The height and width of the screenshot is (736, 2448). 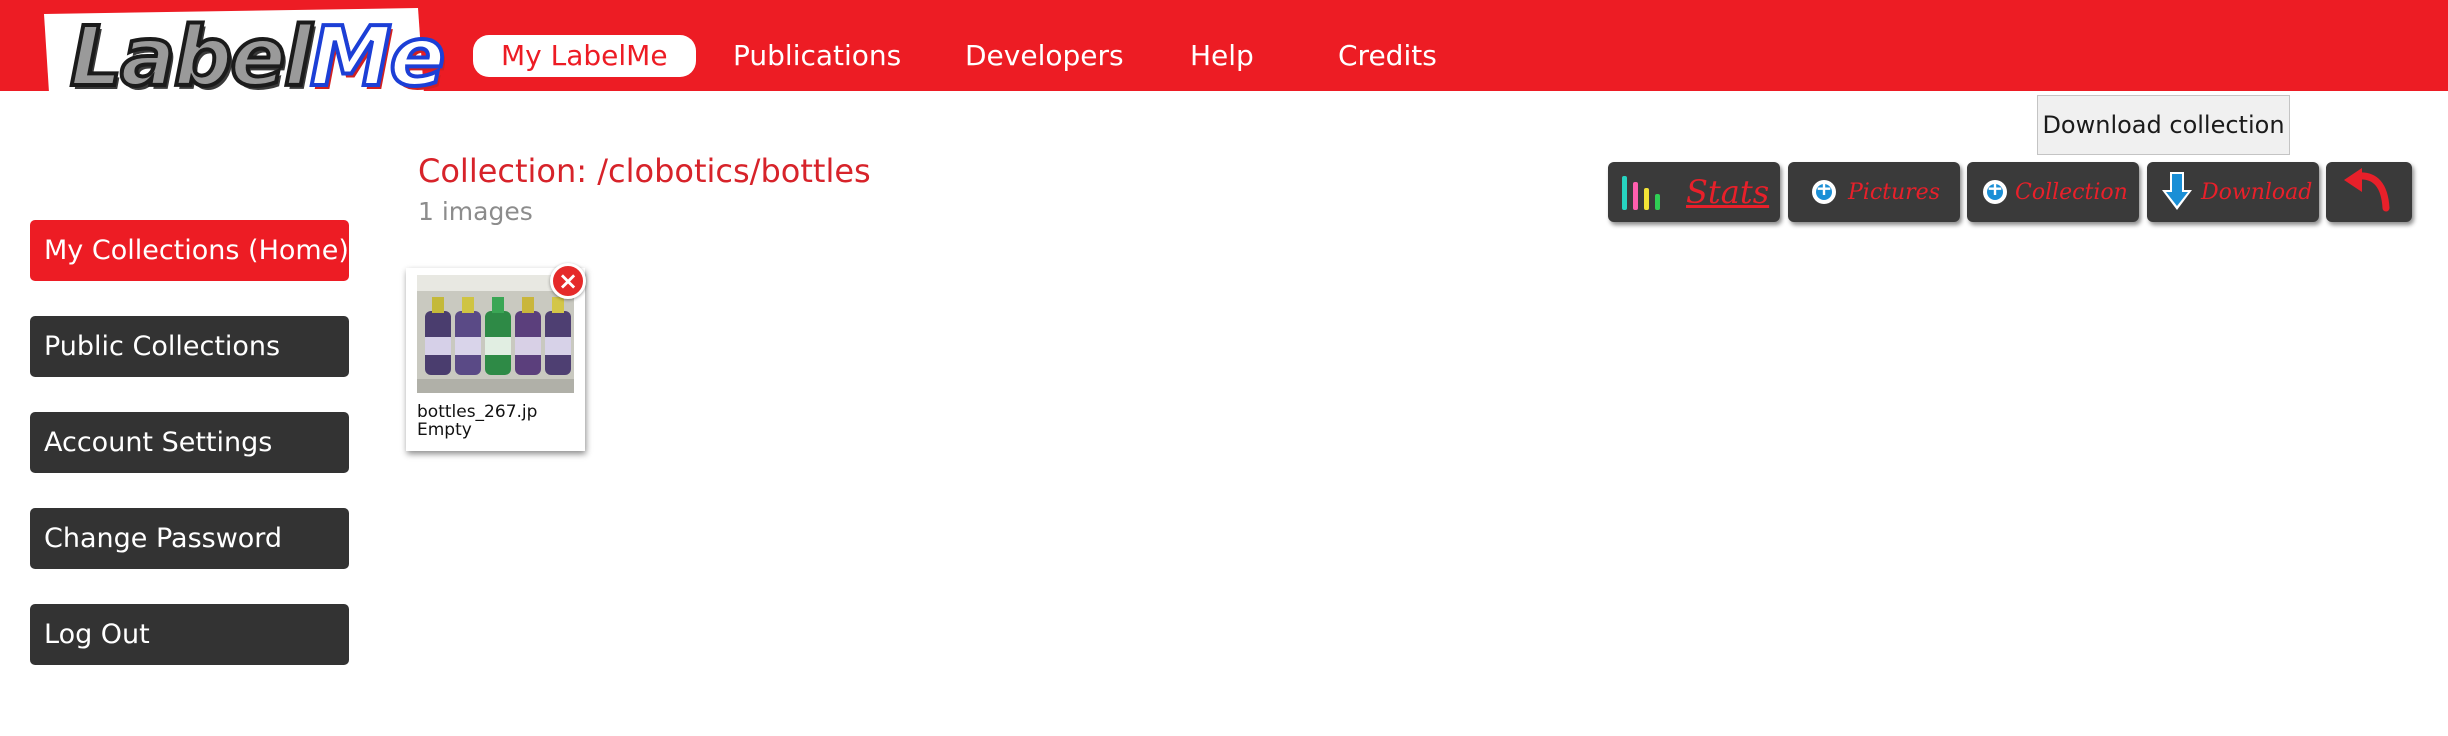 I want to click on stats-label: Stats, so click(x=1728, y=192).